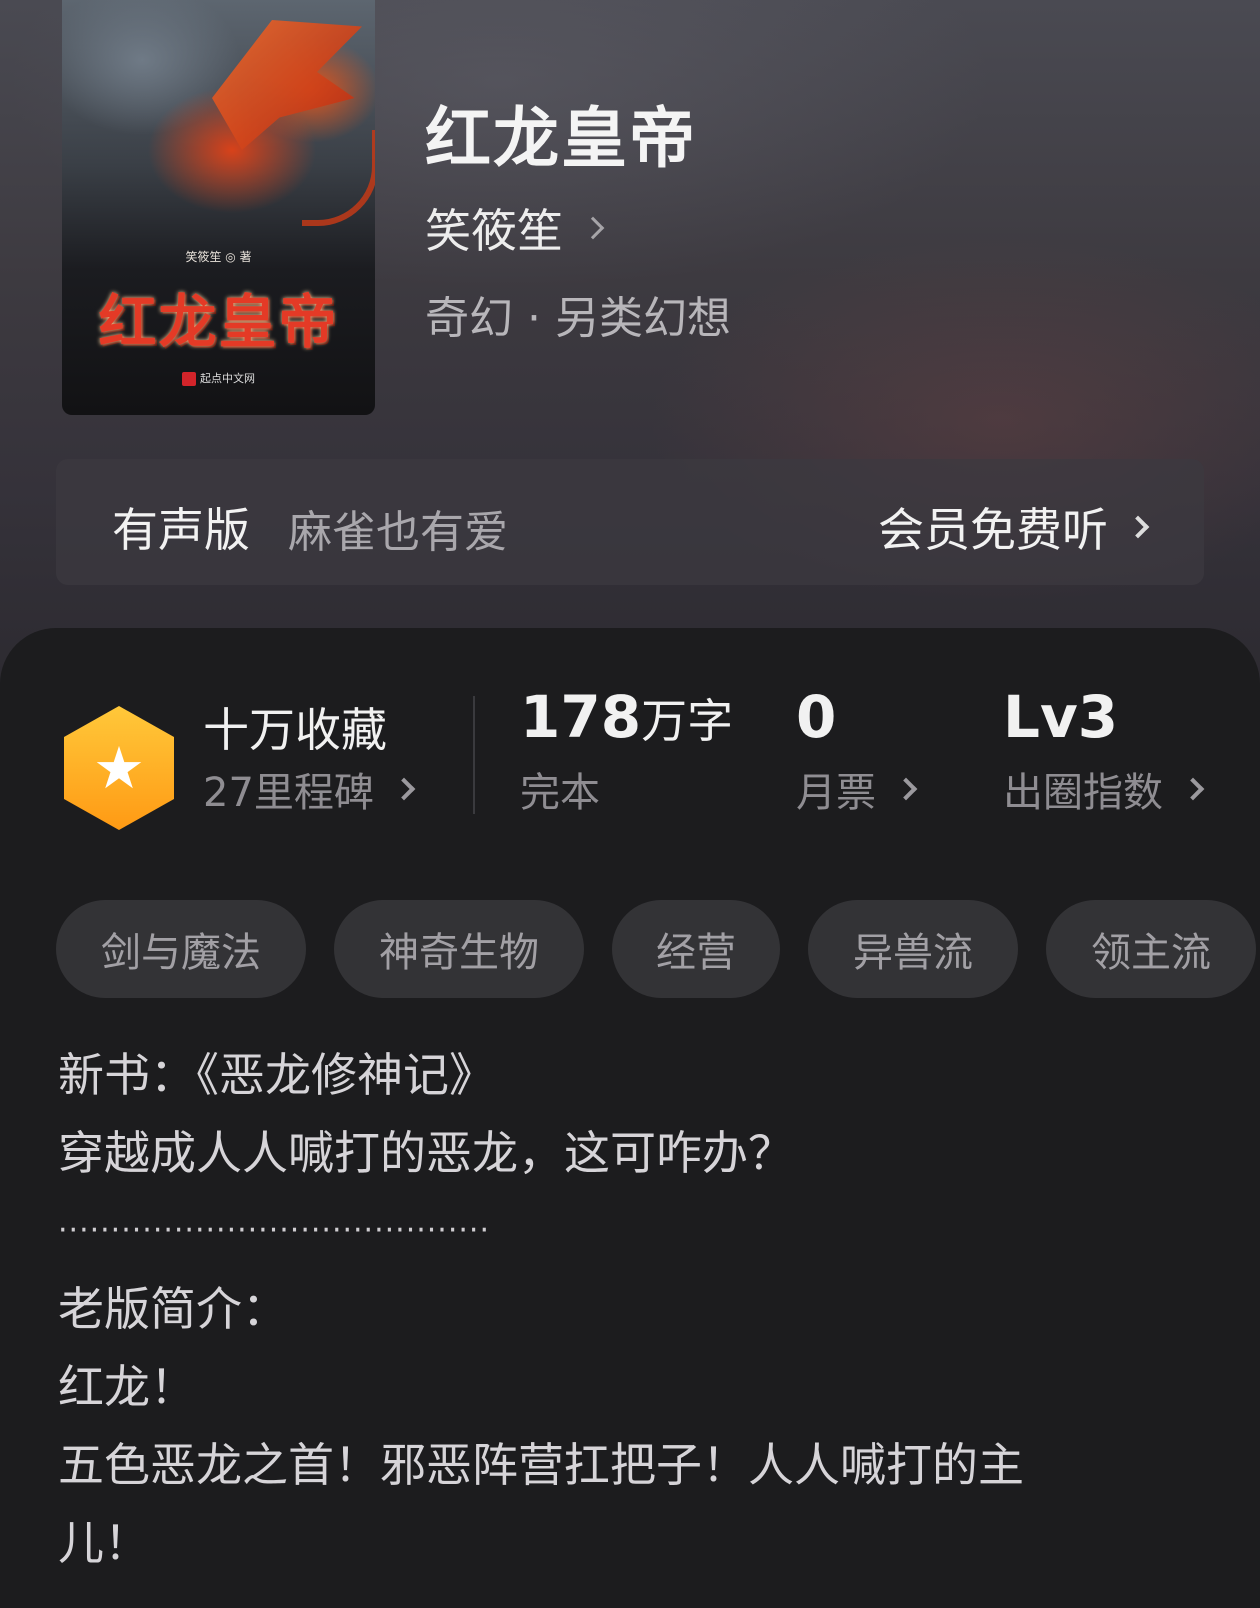 The height and width of the screenshot is (1608, 1260). I want to click on popularity-level: Lv3, so click(1060, 717).